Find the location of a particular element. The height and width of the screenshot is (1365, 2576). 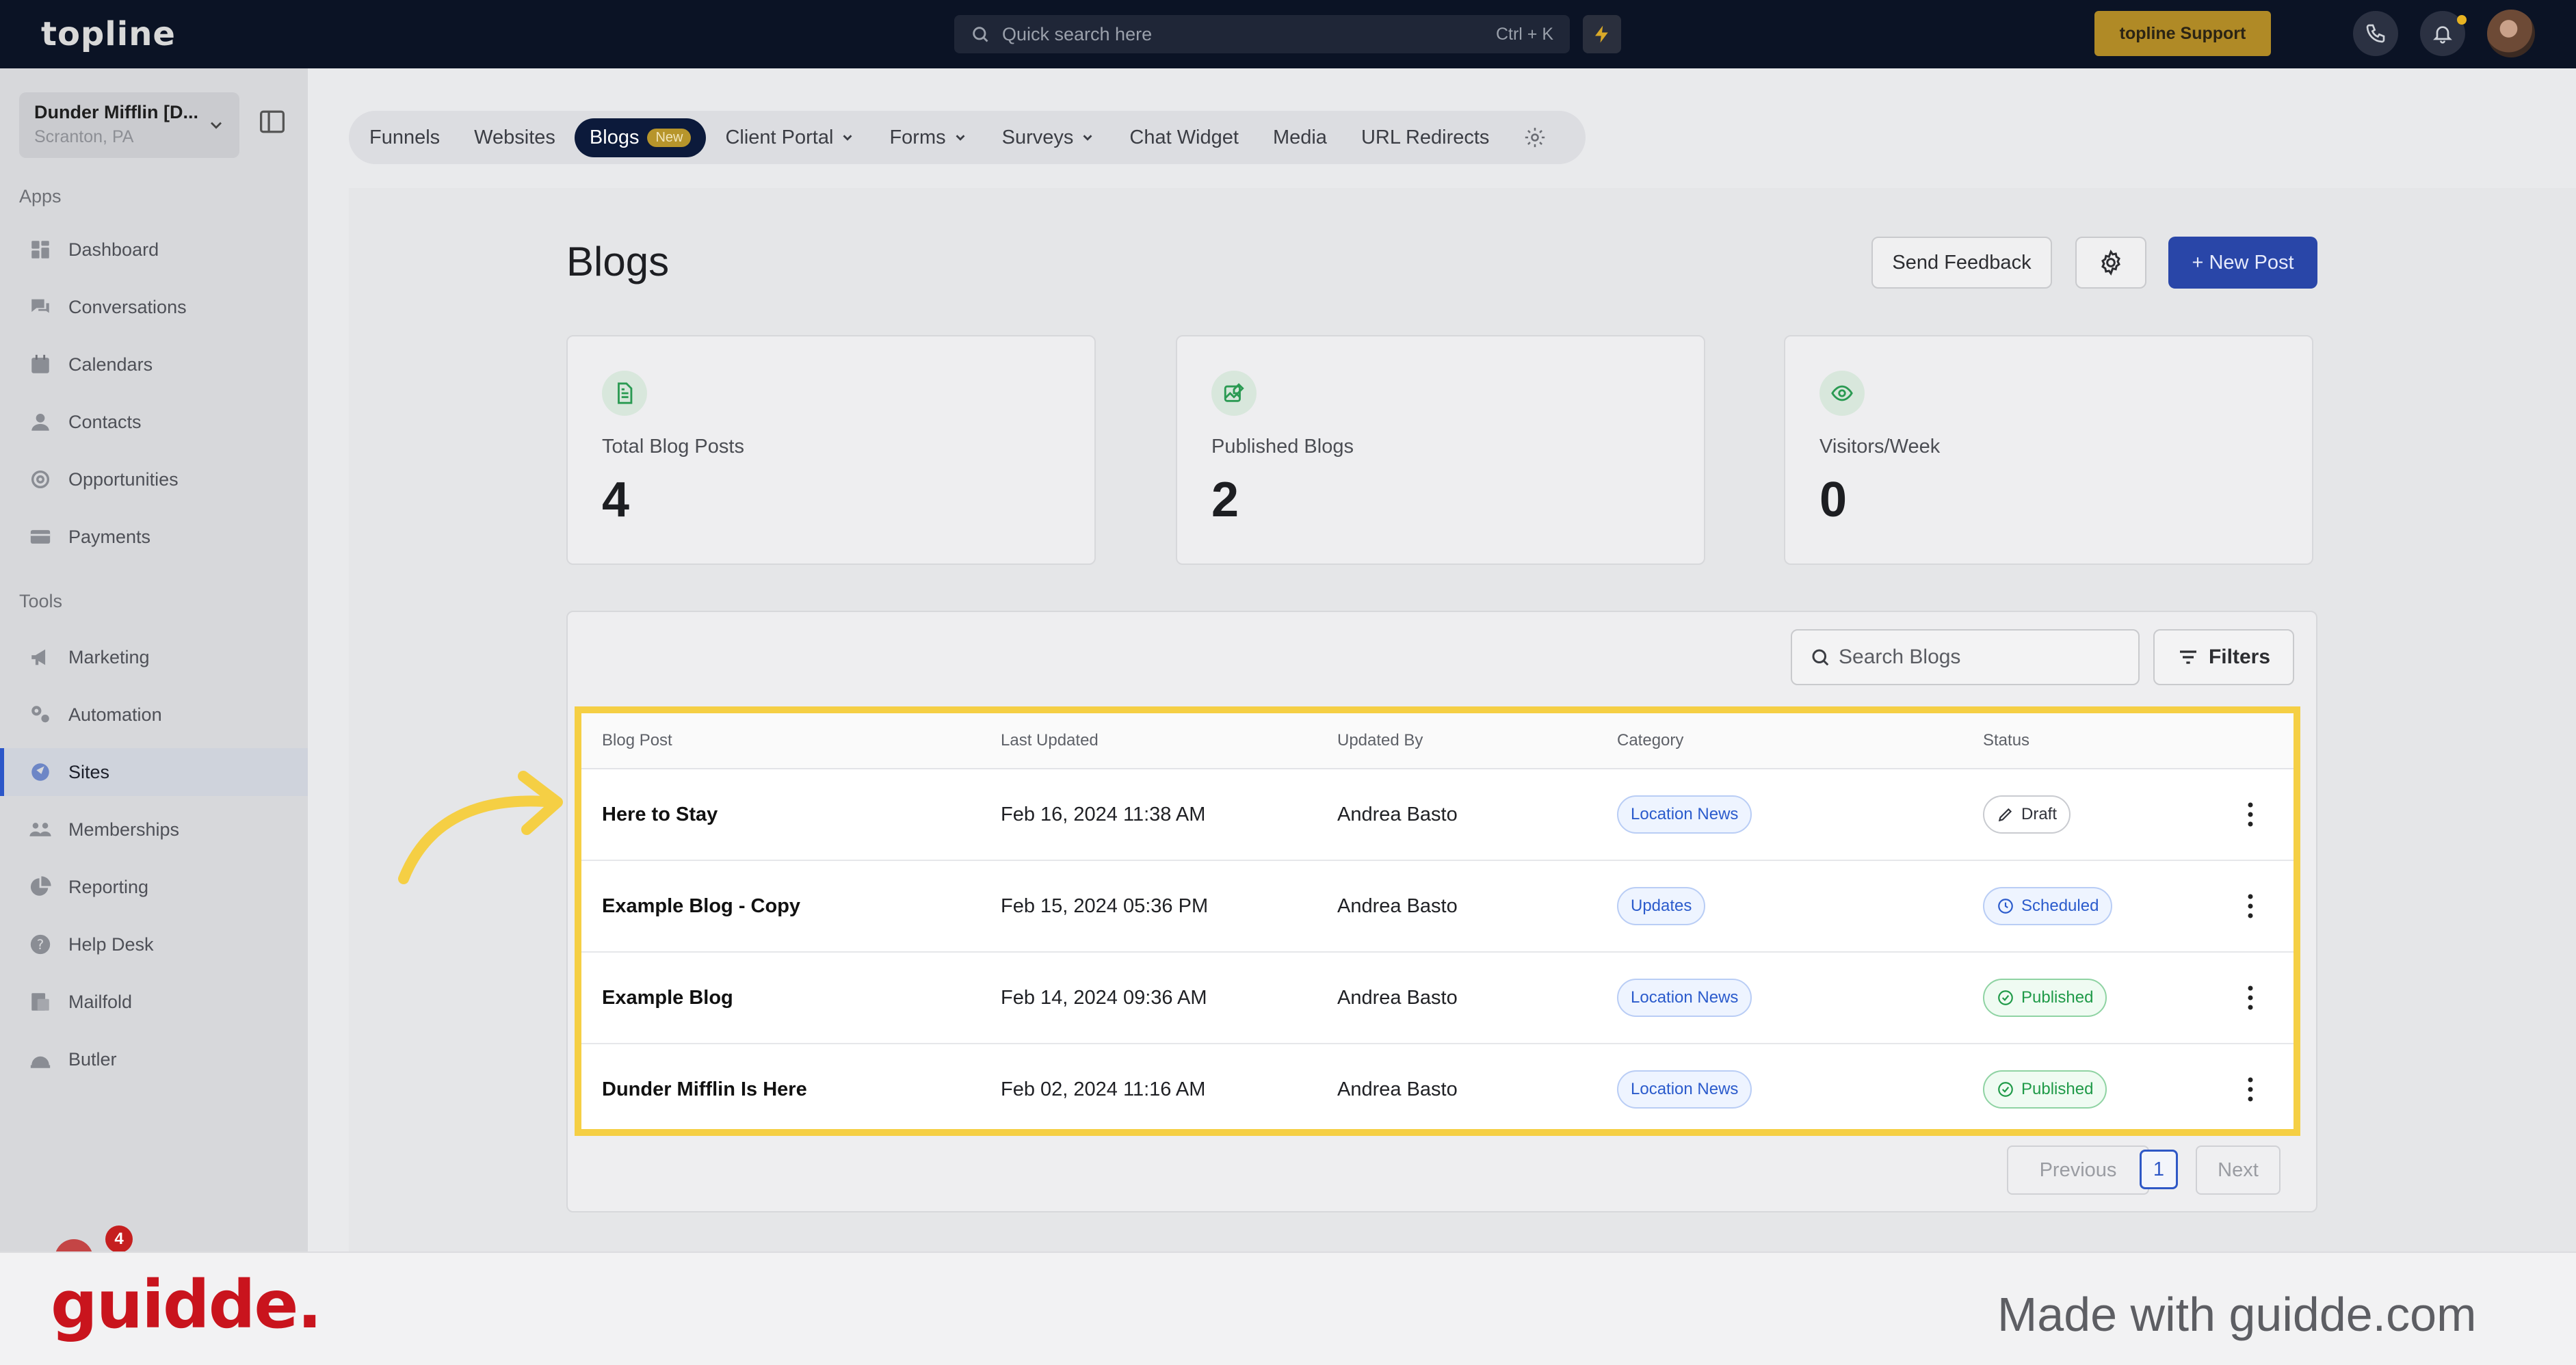

tab-funnels: Funnels is located at coordinates (404, 138).